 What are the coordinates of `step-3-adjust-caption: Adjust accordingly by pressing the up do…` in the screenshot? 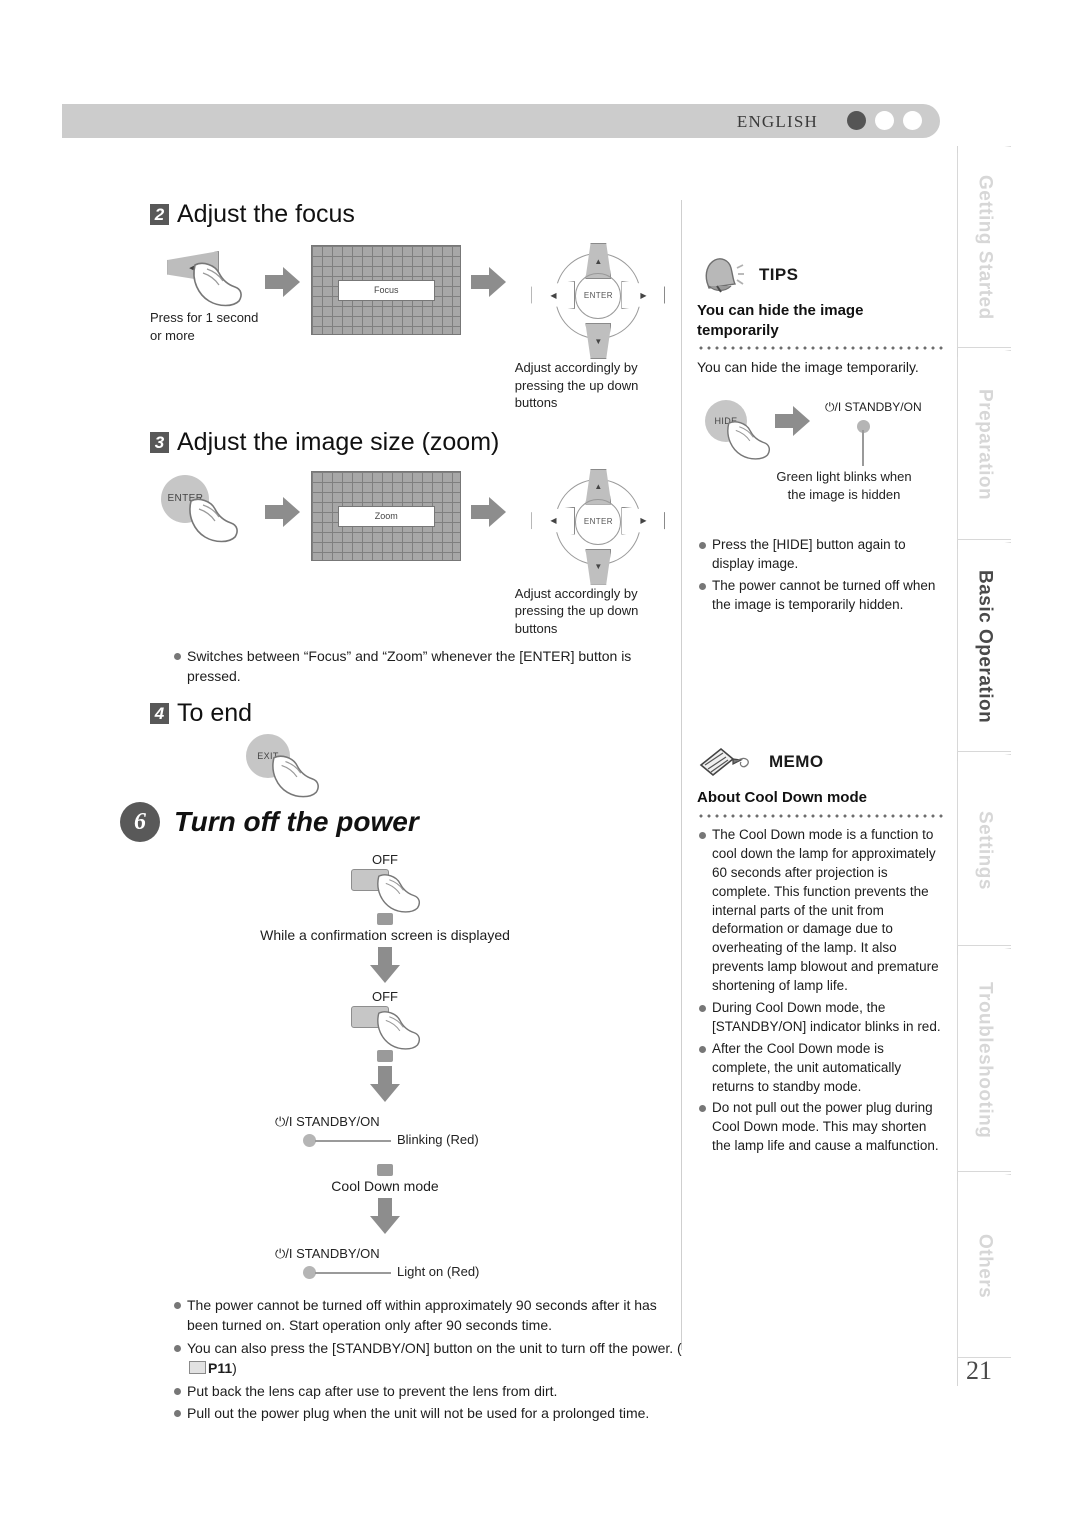 It's located at (576, 610).